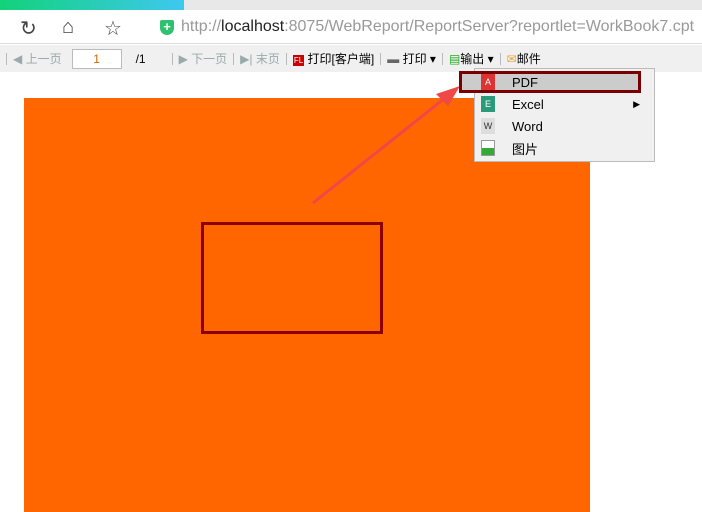 The width and height of the screenshot is (702, 512). Describe the element at coordinates (528, 104) in the screenshot. I see `menu-label: Excel` at that location.